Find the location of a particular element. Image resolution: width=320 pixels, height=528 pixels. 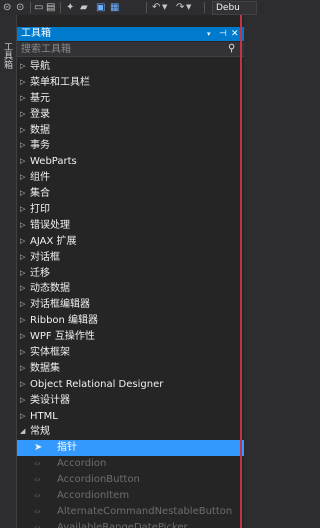

new-project-icon: ▭ is located at coordinates (38, 7).